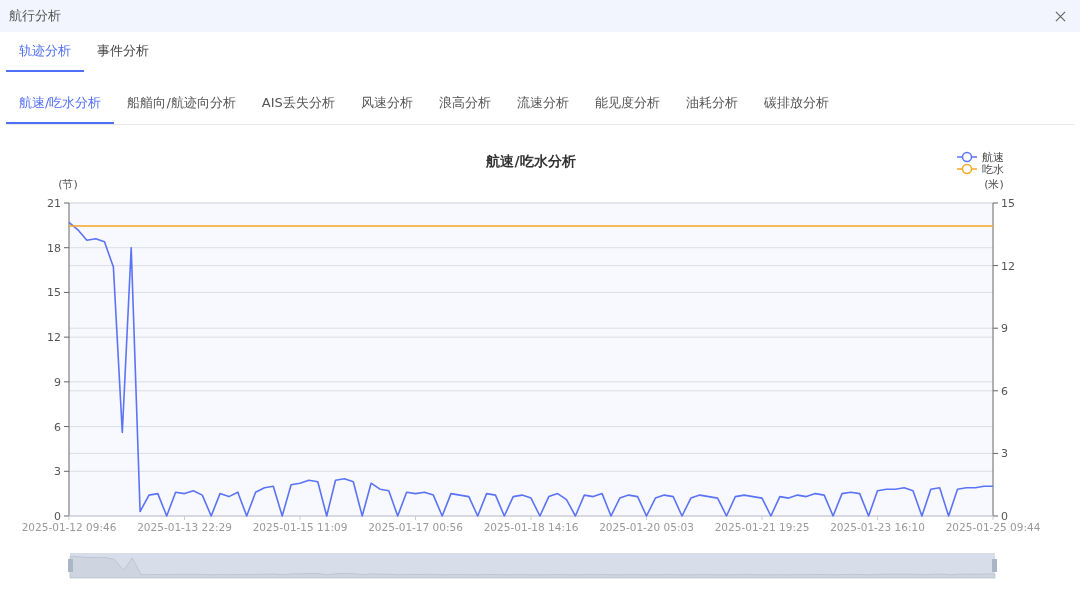 The width and height of the screenshot is (1080, 593). Describe the element at coordinates (711, 104) in the screenshot. I see `tab: 油耗分析` at that location.